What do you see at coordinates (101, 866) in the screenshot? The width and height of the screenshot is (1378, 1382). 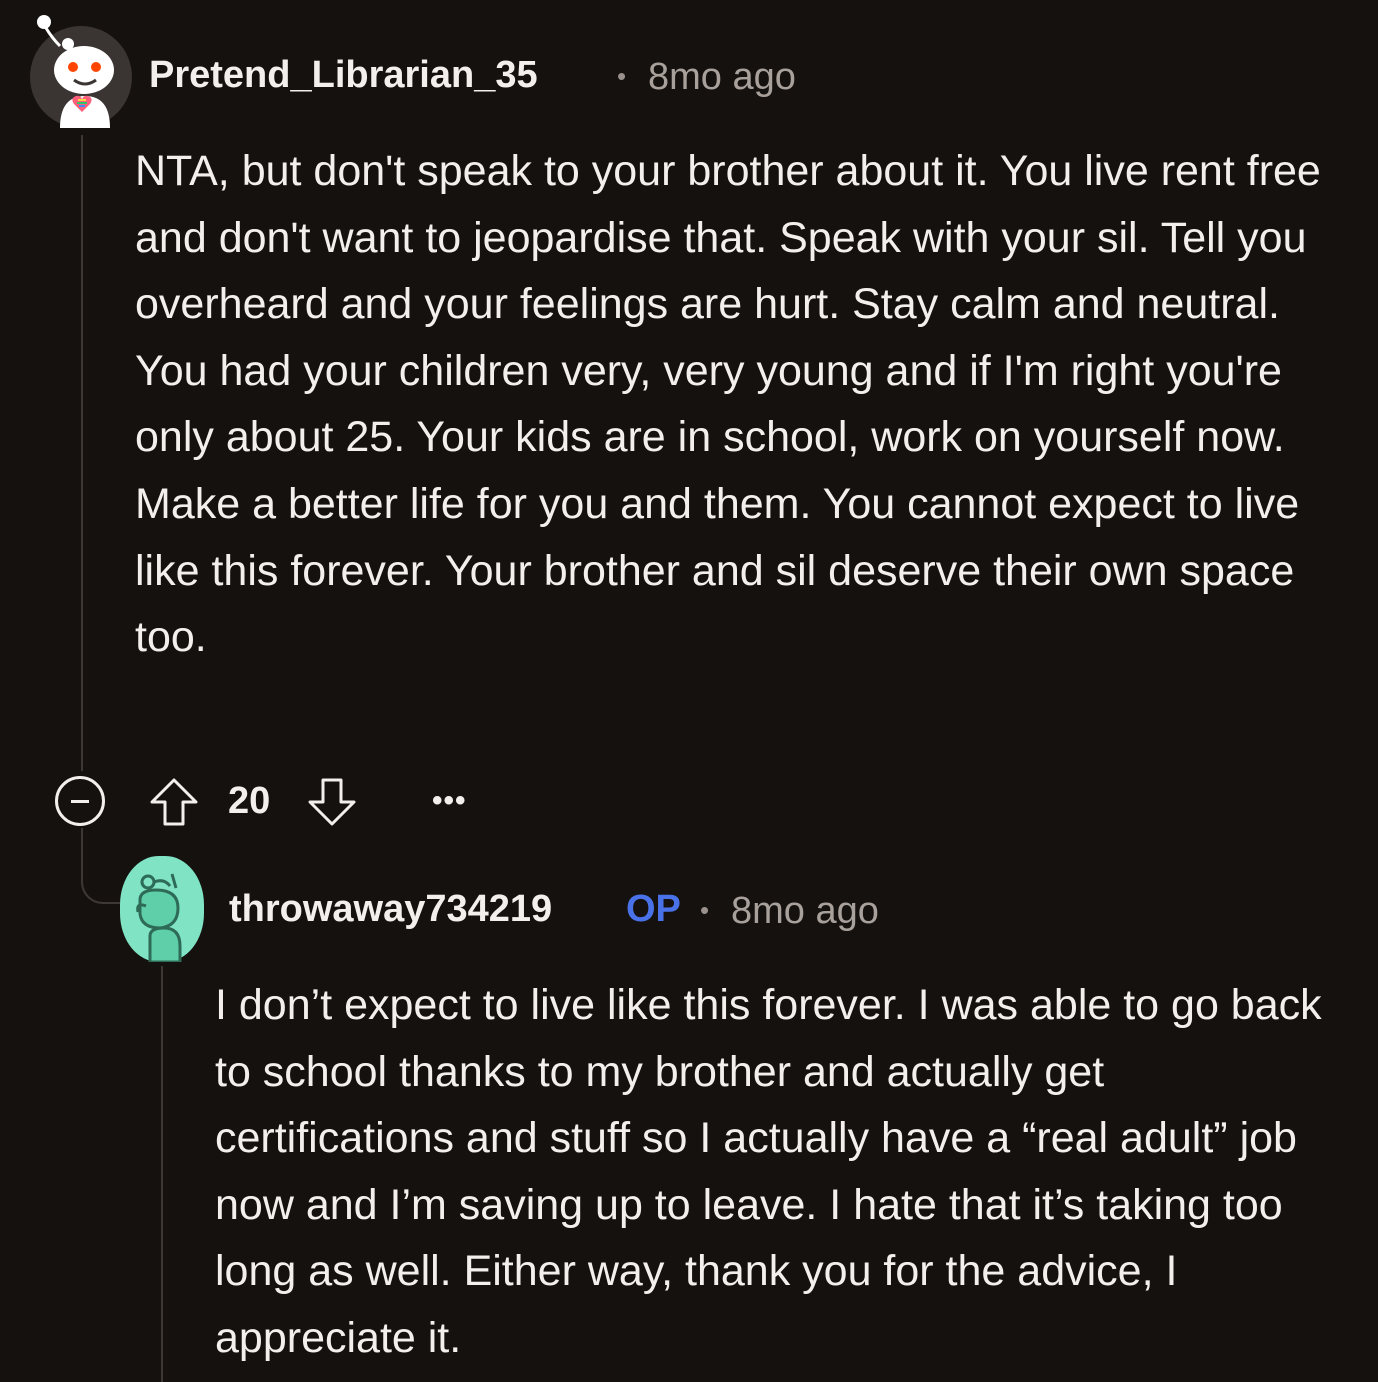 I see `thread-reply-connector` at bounding box center [101, 866].